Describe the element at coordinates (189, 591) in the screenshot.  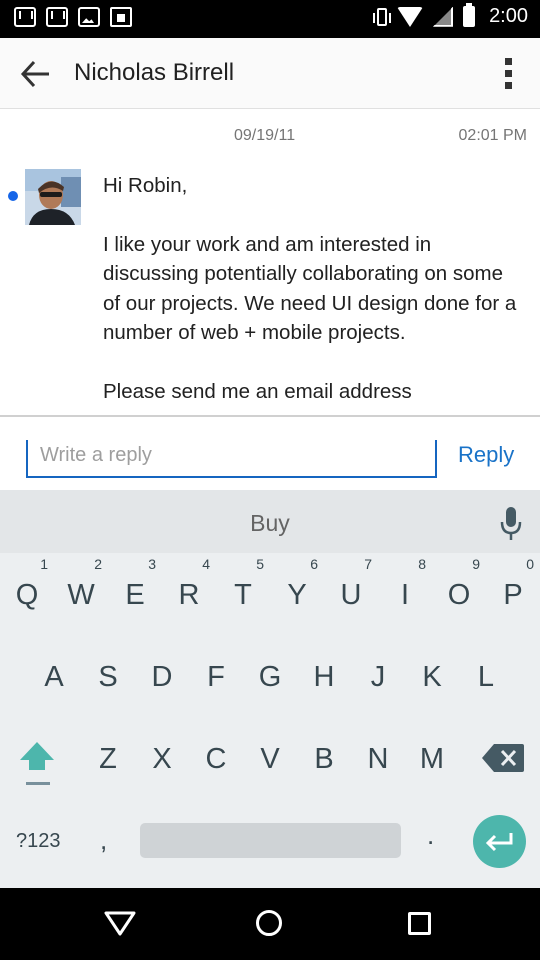
I see `key-r: R4` at that location.